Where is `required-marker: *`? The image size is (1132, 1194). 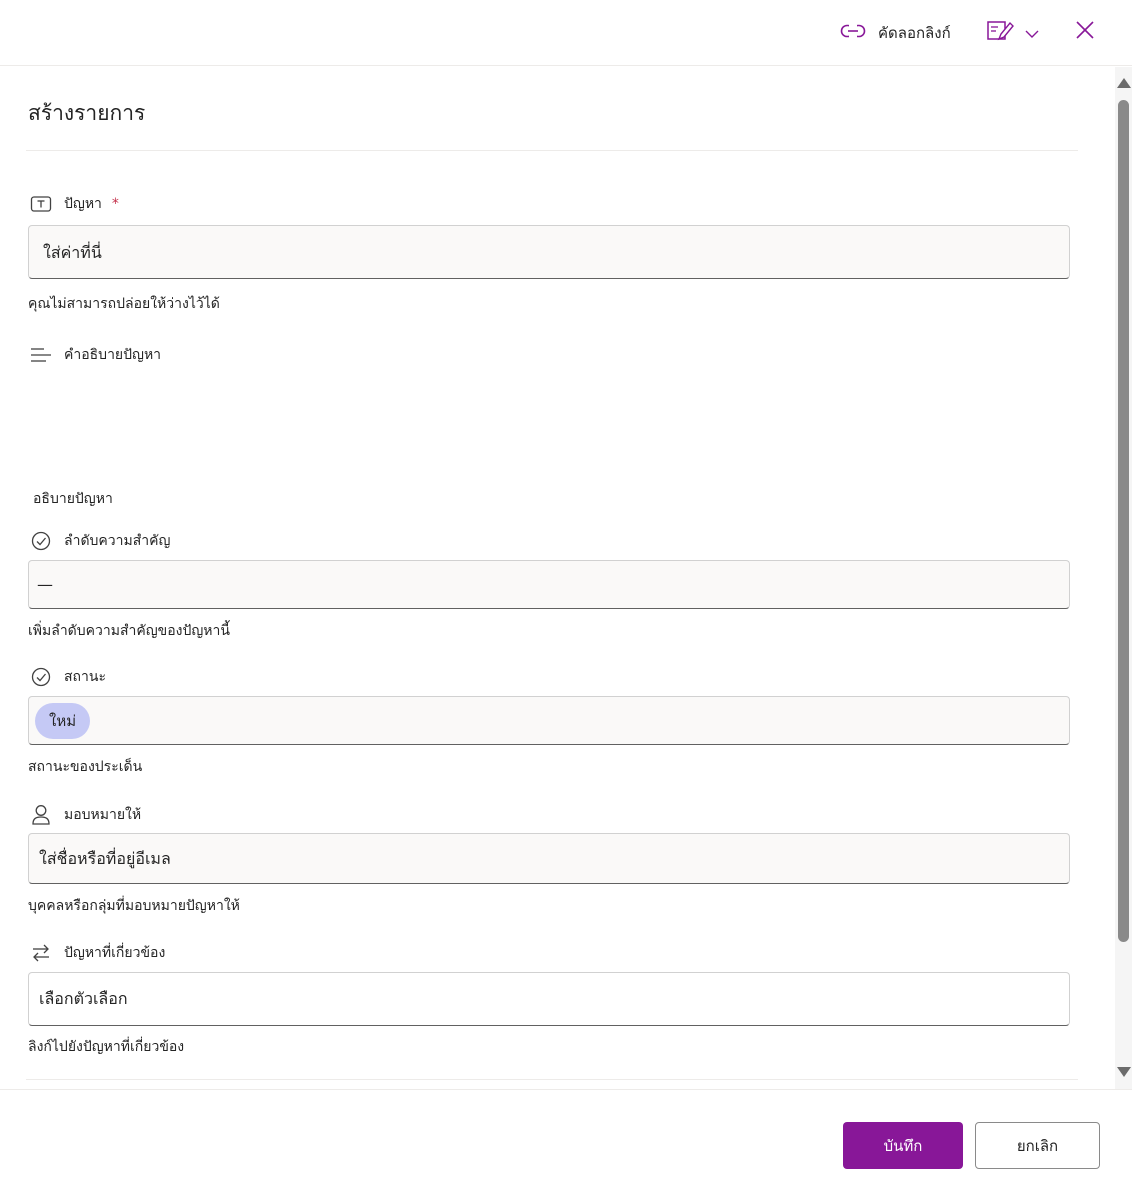 required-marker: * is located at coordinates (115, 204).